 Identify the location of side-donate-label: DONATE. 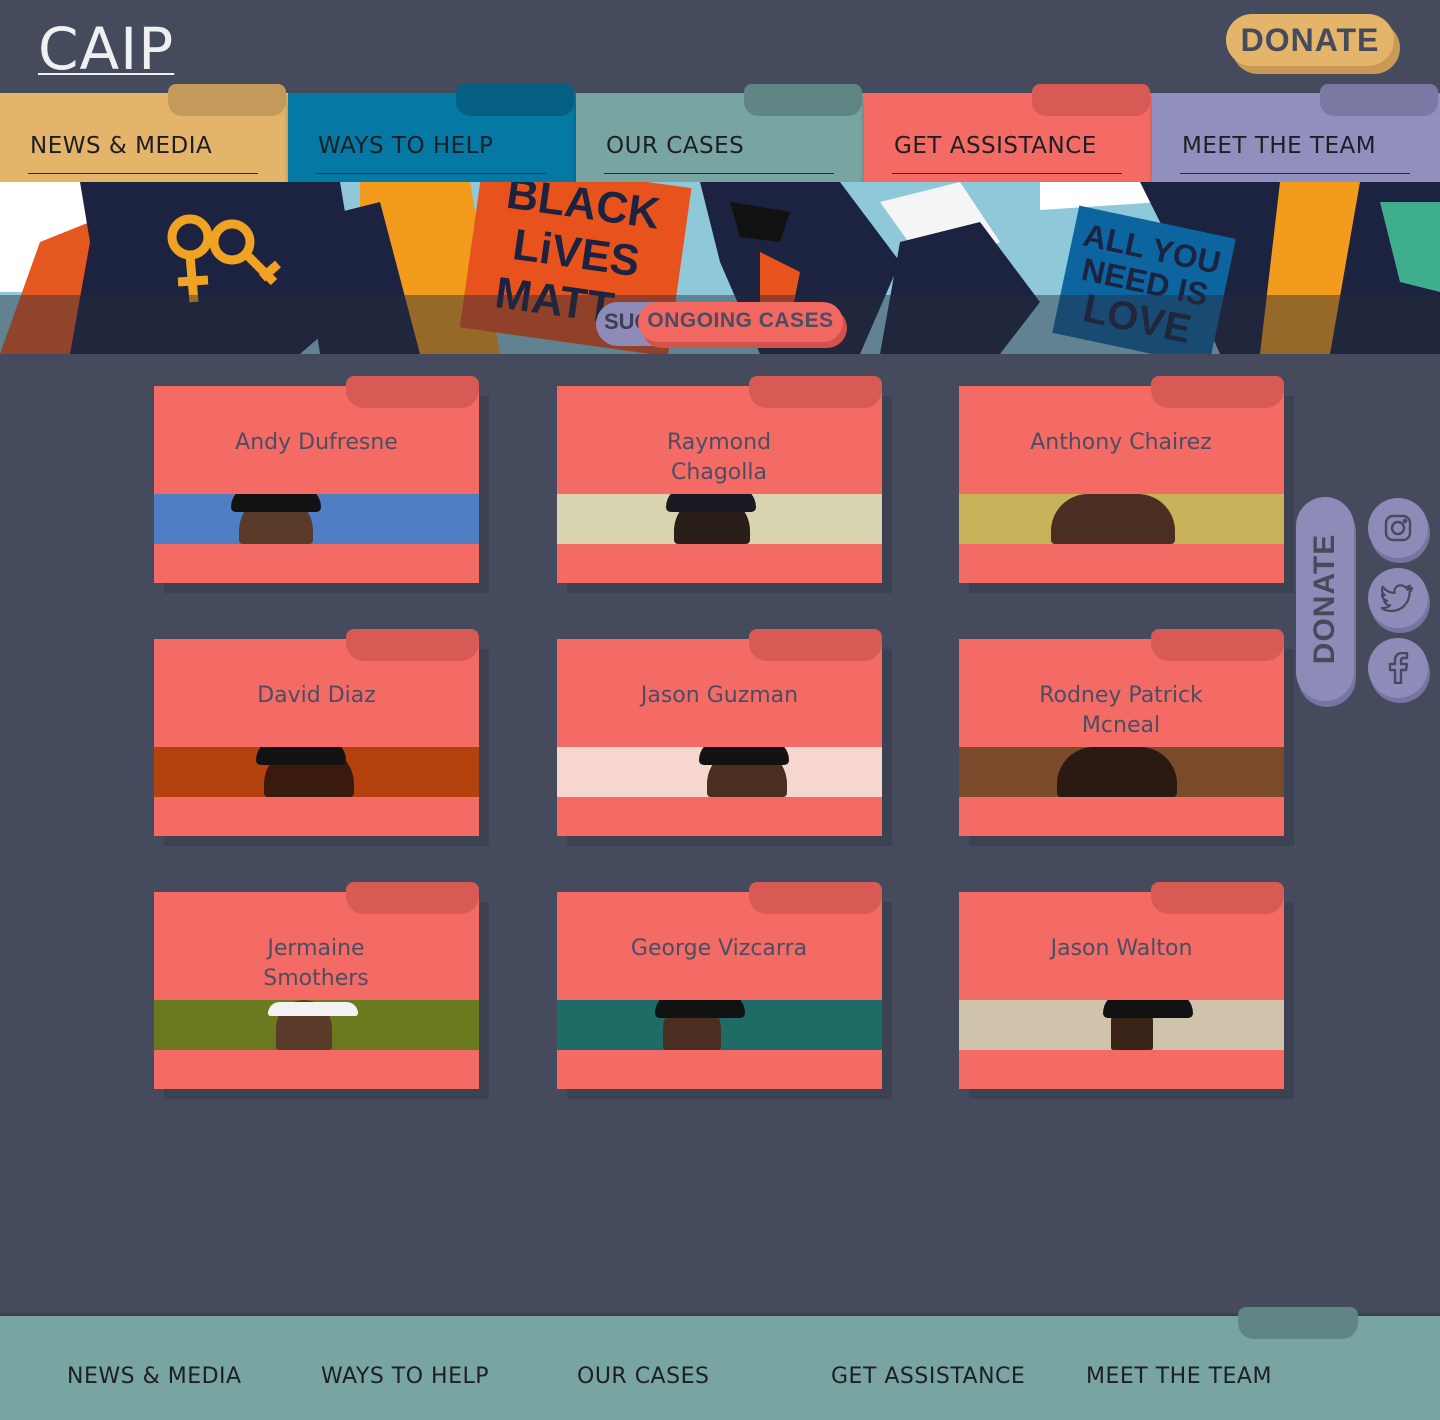
(1324, 599).